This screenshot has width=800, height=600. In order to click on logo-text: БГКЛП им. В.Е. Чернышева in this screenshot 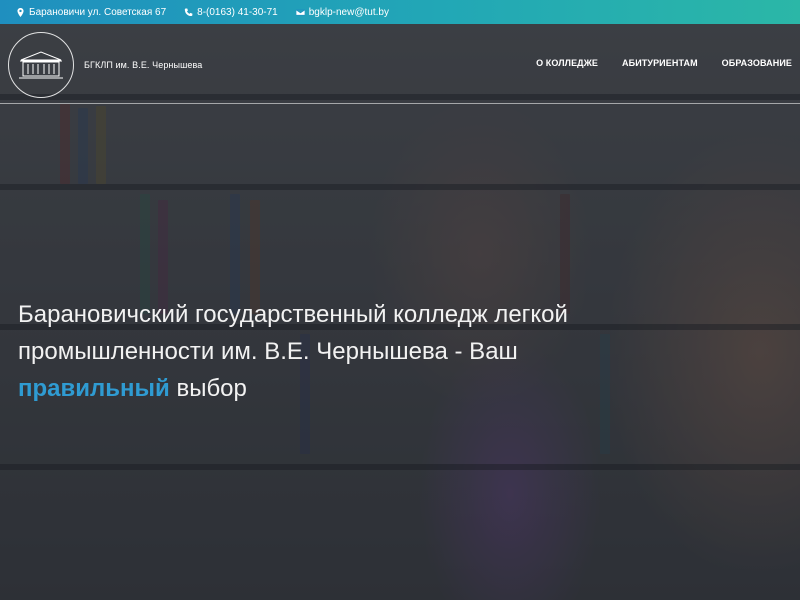, I will do `click(143, 65)`.